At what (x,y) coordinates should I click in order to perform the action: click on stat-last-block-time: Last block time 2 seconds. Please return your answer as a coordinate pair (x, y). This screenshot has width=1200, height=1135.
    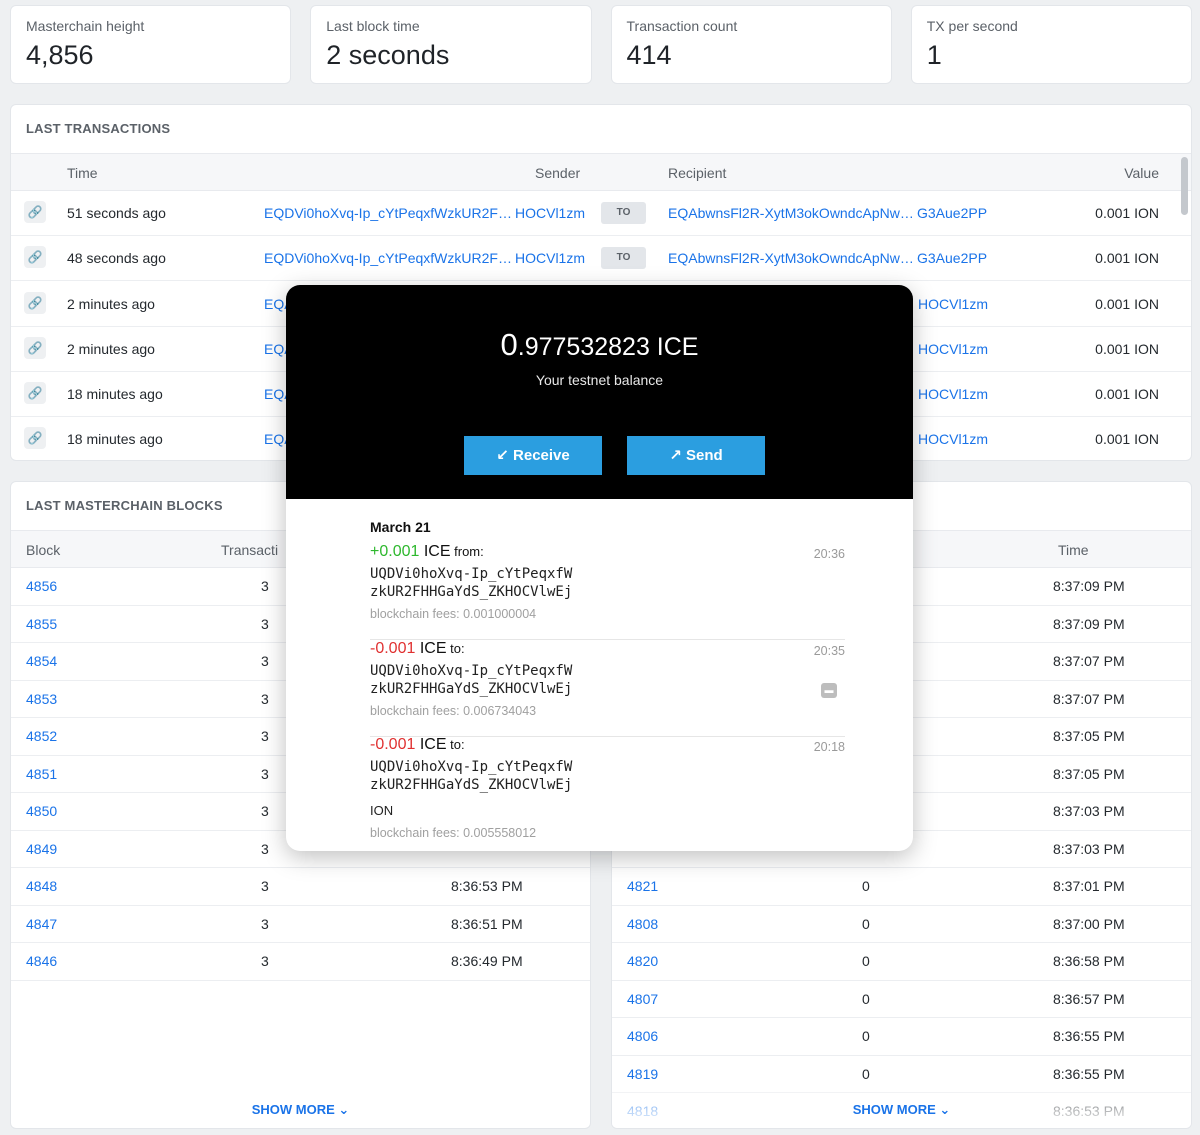
    Looking at the image, I should click on (451, 44).